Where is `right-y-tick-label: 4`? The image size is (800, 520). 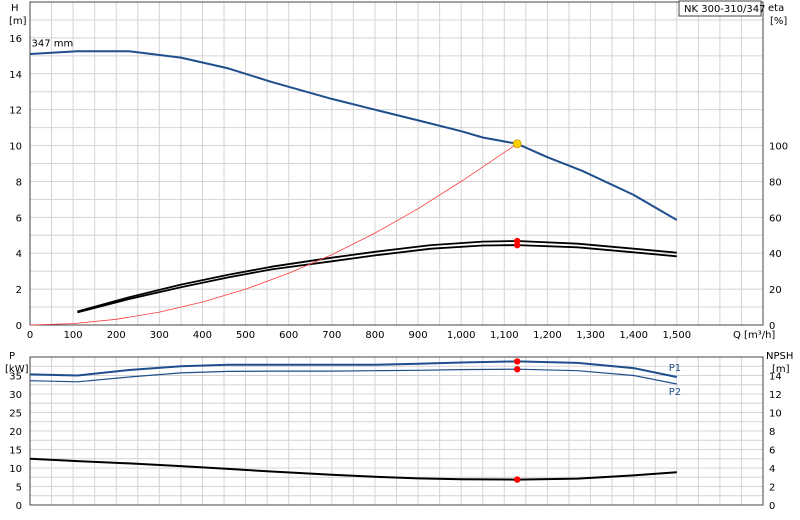
right-y-tick-label: 4 is located at coordinates (772, 469).